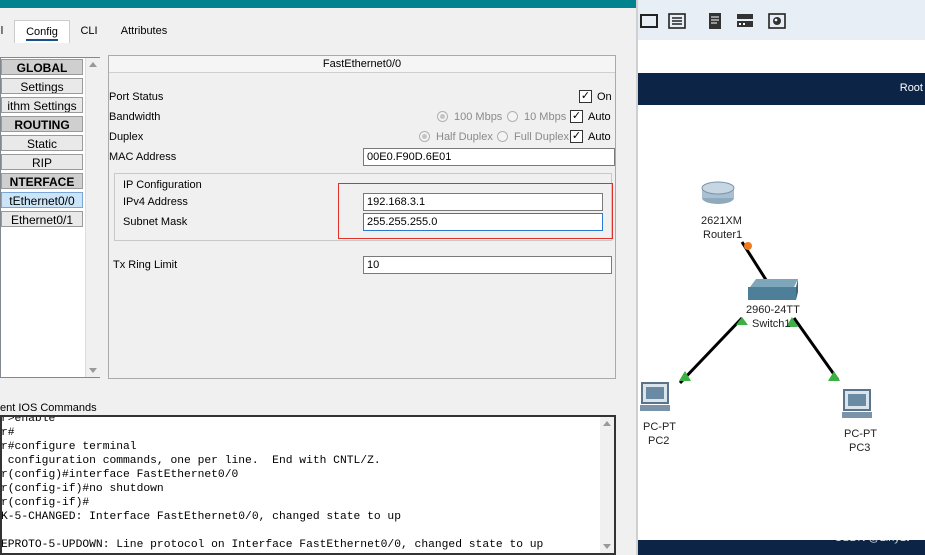  What do you see at coordinates (487, 265) in the screenshot?
I see `tx-ring-limit-input: 10` at bounding box center [487, 265].